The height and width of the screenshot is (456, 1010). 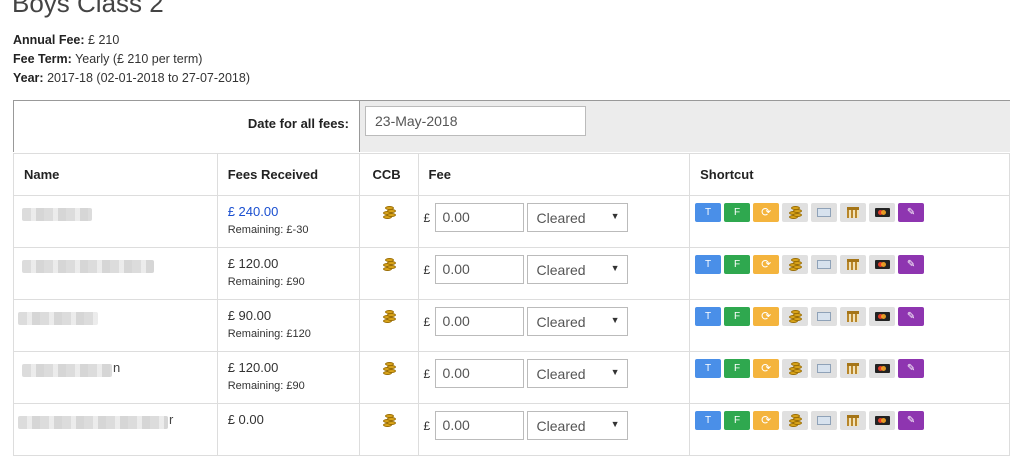 I want to click on date-for-all-fees-input: 23-May-2018, so click(x=475, y=121).